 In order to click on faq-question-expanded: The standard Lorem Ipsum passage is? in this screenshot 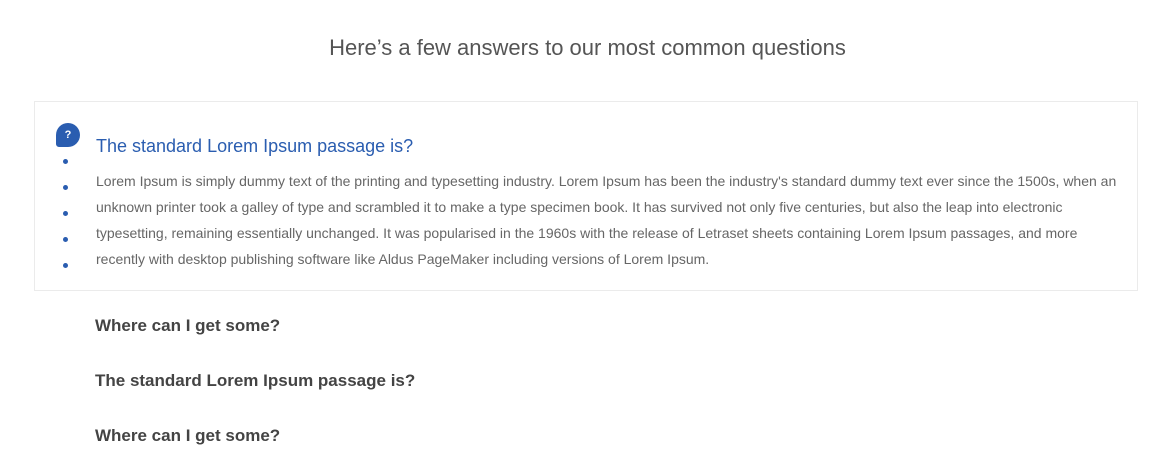, I will do `click(254, 146)`.